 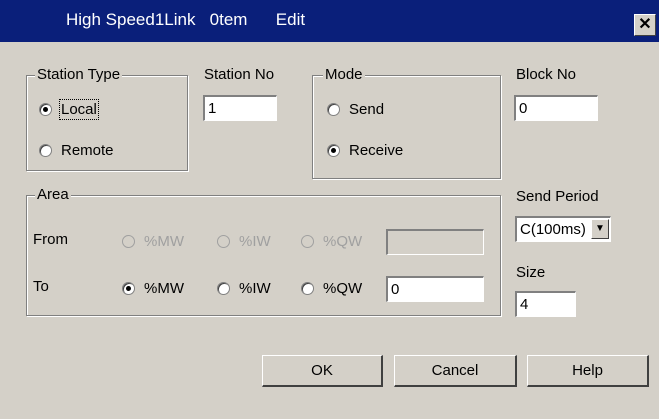 What do you see at coordinates (435, 242) in the screenshot?
I see `from-address-input` at bounding box center [435, 242].